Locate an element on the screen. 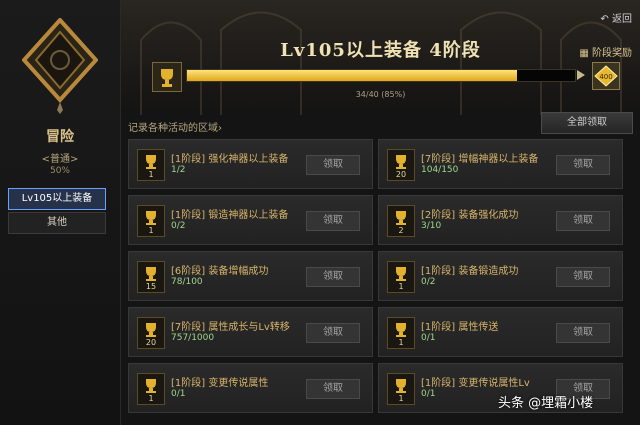 The image size is (640, 425). stage-progress-fill is located at coordinates (352, 75).